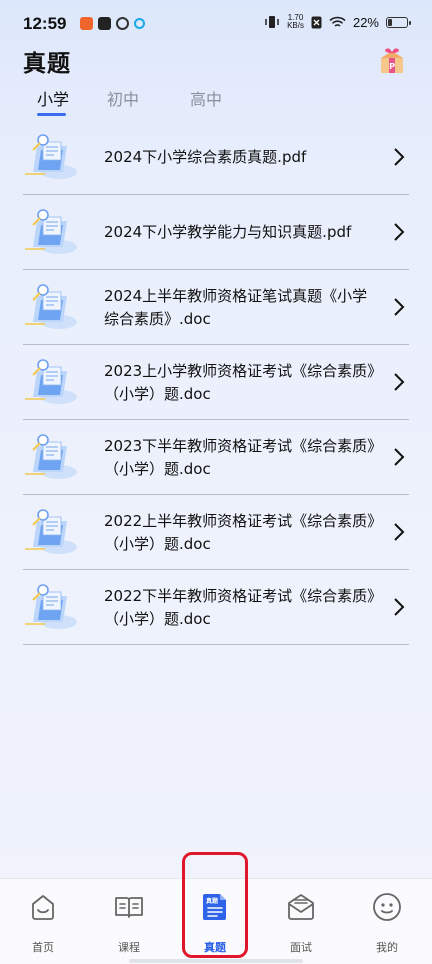 The height and width of the screenshot is (964, 432). Describe the element at coordinates (301, 907) in the screenshot. I see `envelope-icon` at that location.